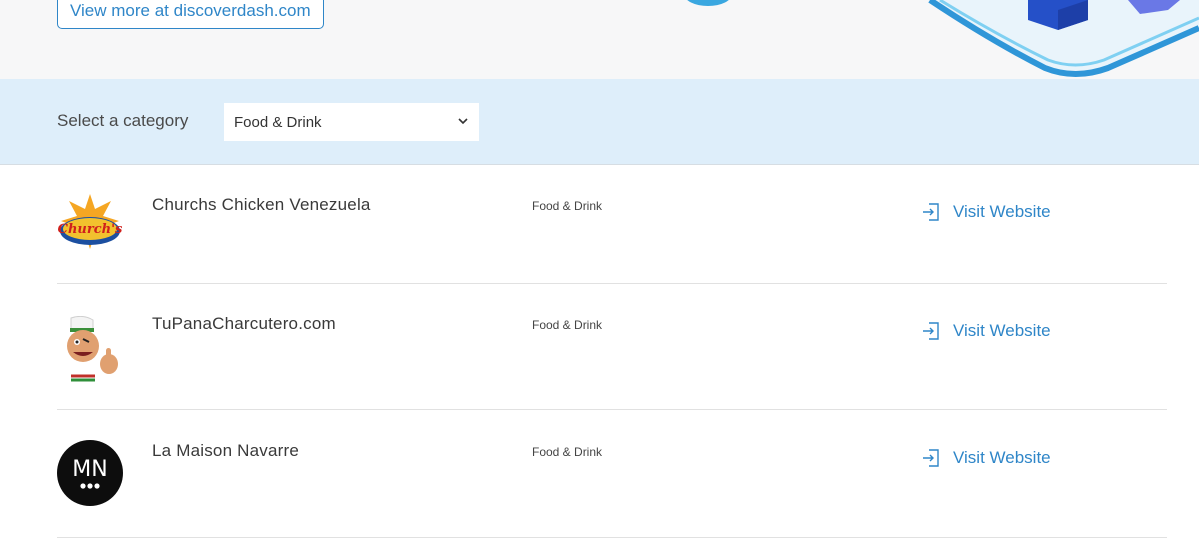 This screenshot has width=1199, height=549. Describe the element at coordinates (599, 39) in the screenshot. I see `hero-section: View more at discoverdash.com` at that location.